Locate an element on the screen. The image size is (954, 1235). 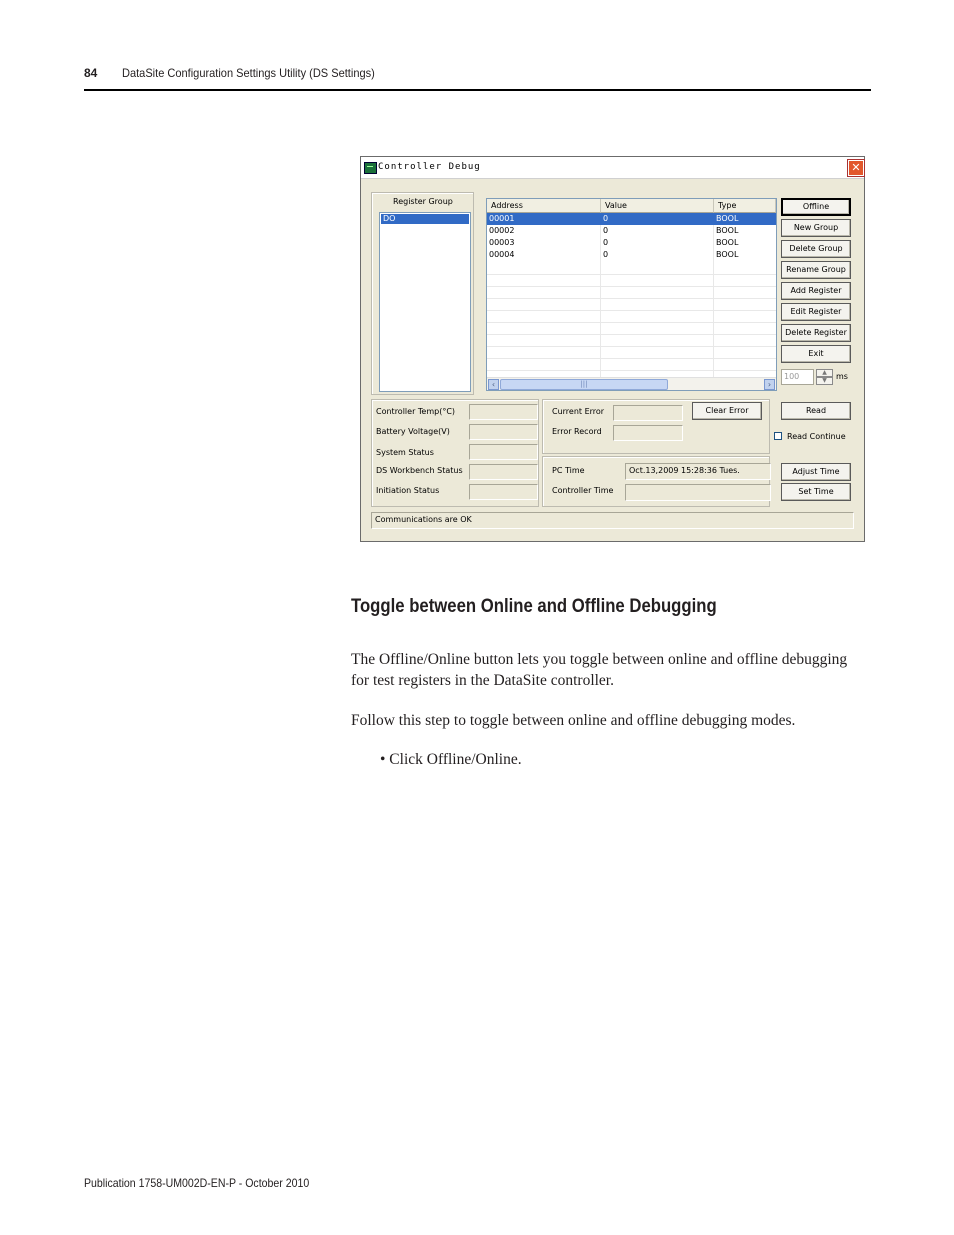
rename-group-button: Rename Group is located at coordinates (816, 270).